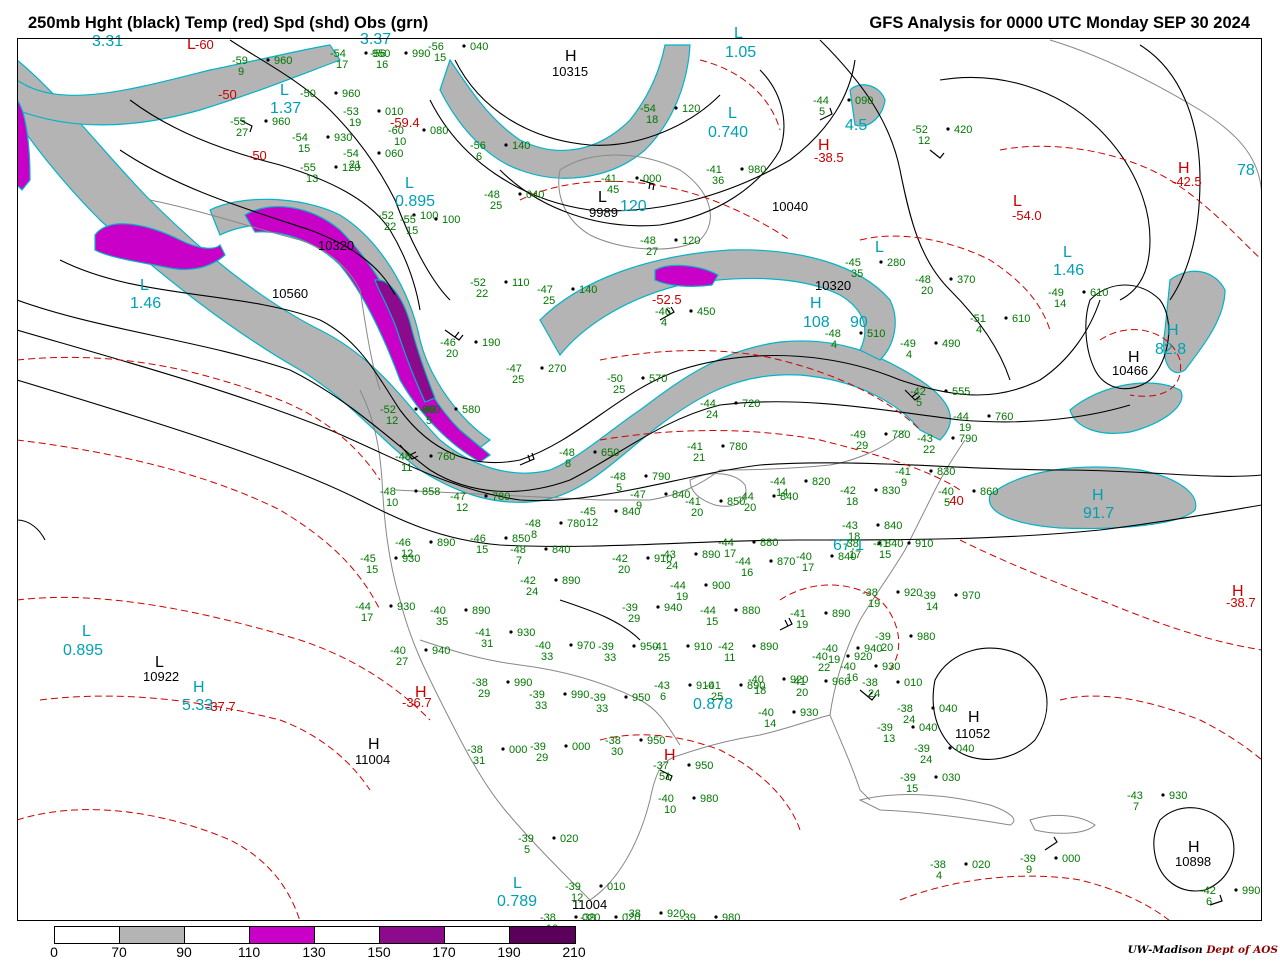 The width and height of the screenshot is (1280, 962). Describe the element at coordinates (876, 334) in the screenshot. I see `obs-height: 510` at that location.